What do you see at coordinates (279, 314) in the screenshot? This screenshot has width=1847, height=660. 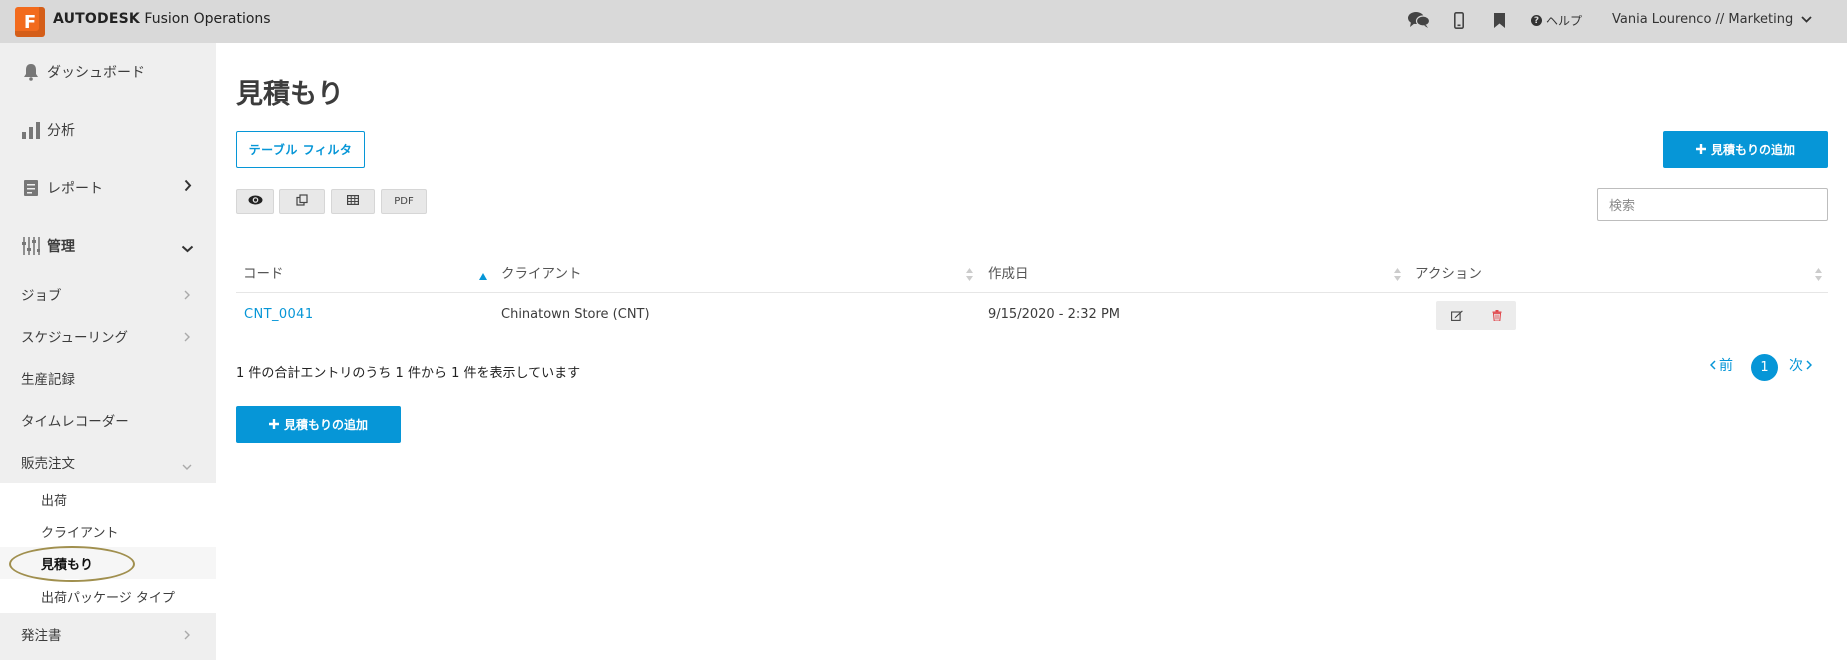 I see `quote-code-link: CNT_0041` at bounding box center [279, 314].